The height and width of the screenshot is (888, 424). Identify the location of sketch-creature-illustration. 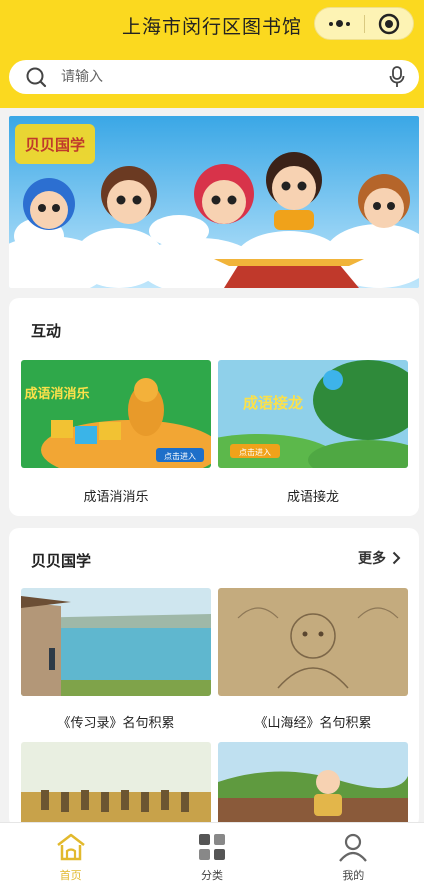
(313, 642).